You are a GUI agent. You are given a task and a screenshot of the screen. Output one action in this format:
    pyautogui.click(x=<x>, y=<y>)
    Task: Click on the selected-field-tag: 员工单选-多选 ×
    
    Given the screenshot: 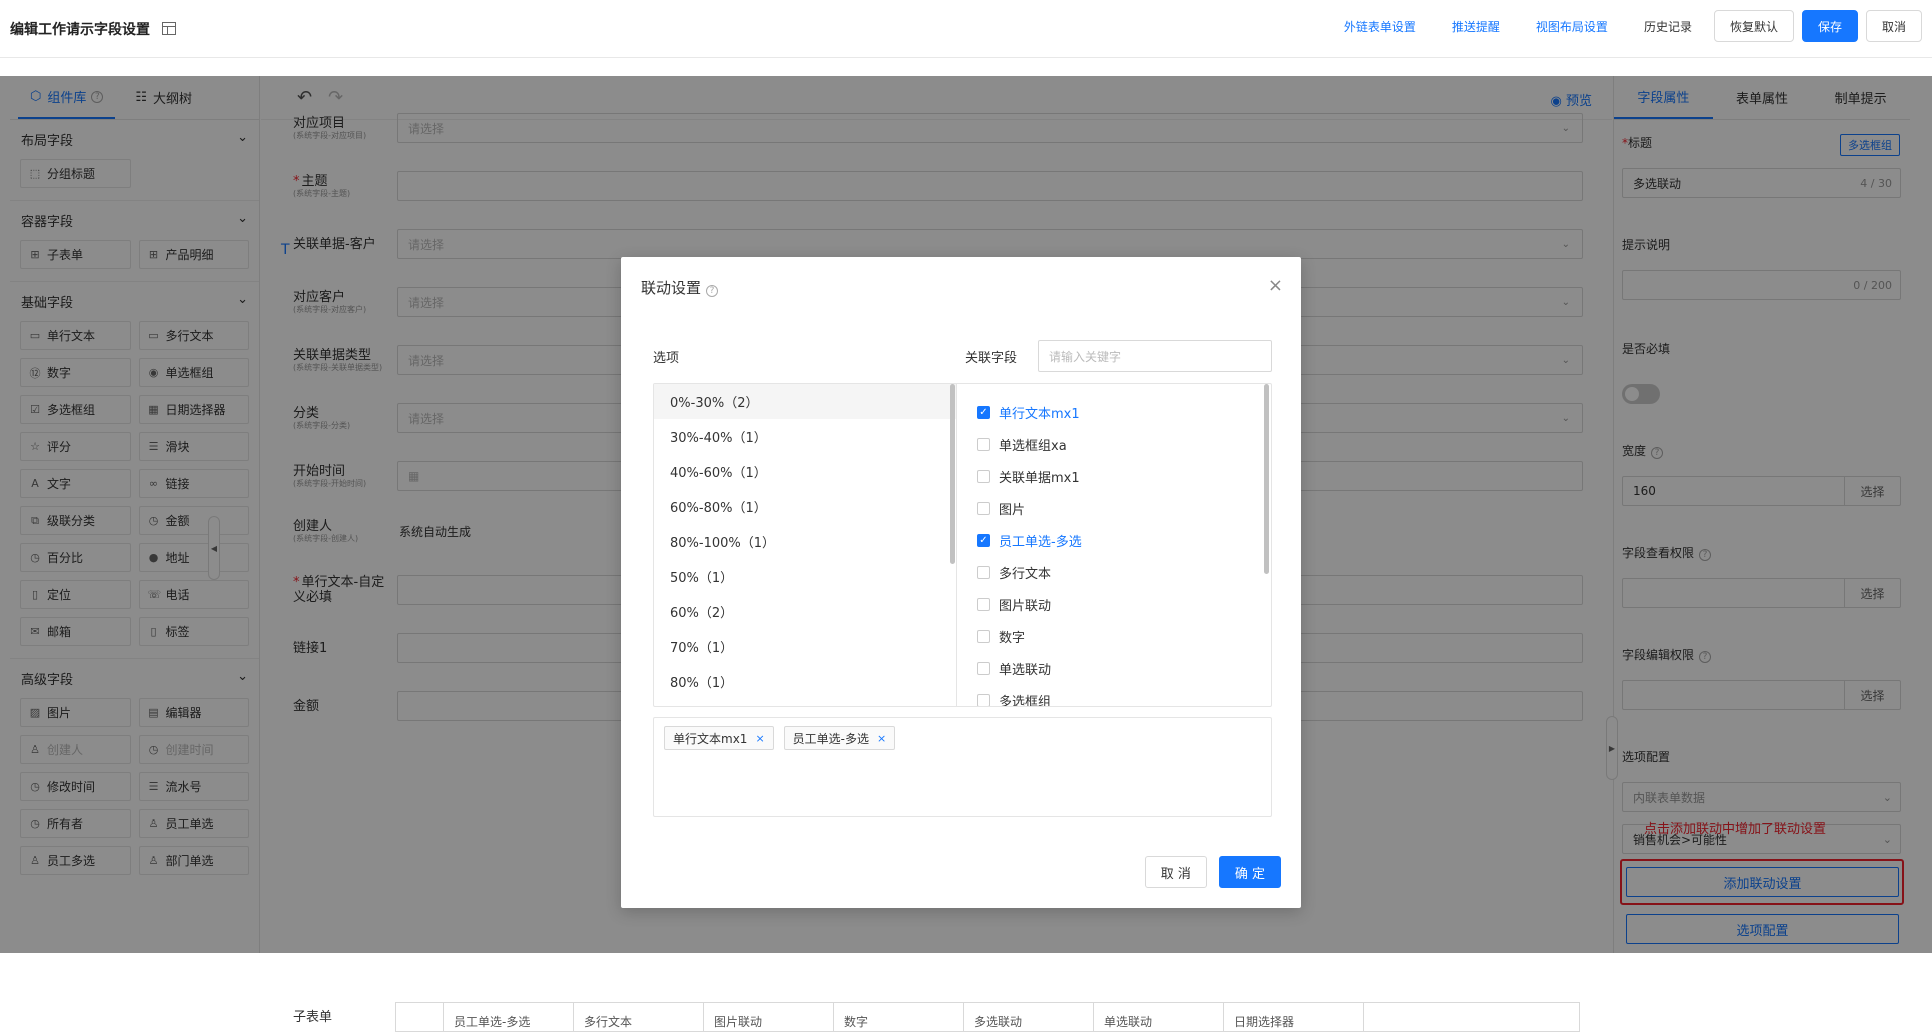 What is the action you would take?
    pyautogui.click(x=839, y=738)
    